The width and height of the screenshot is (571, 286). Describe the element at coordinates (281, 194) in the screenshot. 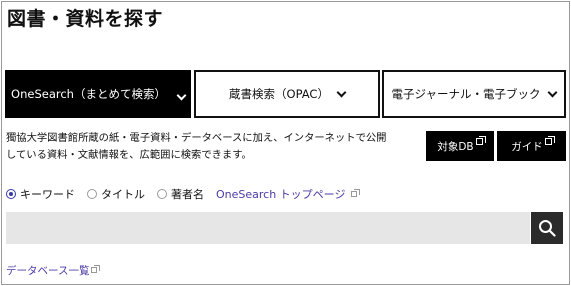

I see `onesearch-top-link-label: OneSearch トップページ` at that location.